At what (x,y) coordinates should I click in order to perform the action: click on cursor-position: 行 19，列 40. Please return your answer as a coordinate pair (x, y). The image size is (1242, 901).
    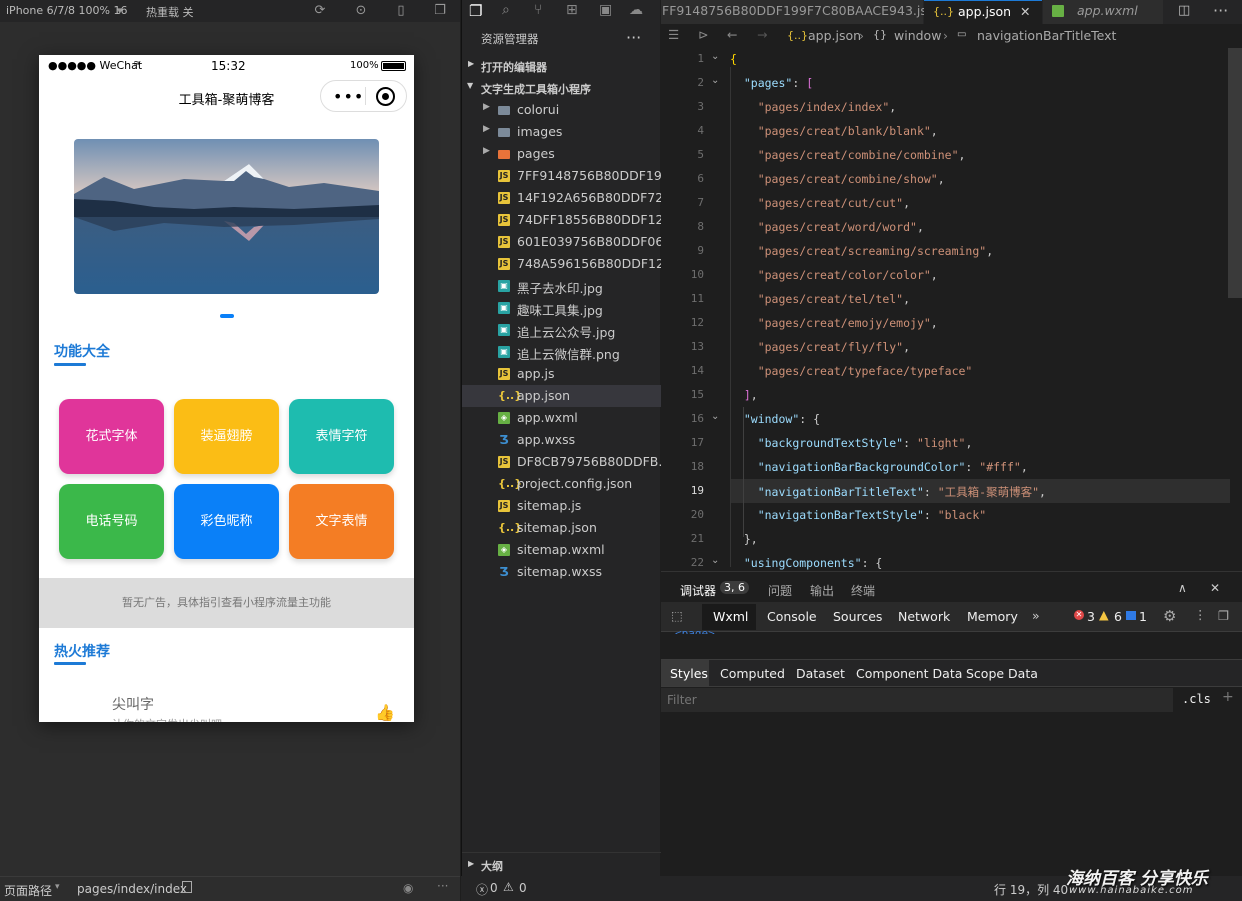
    Looking at the image, I should click on (1031, 889).